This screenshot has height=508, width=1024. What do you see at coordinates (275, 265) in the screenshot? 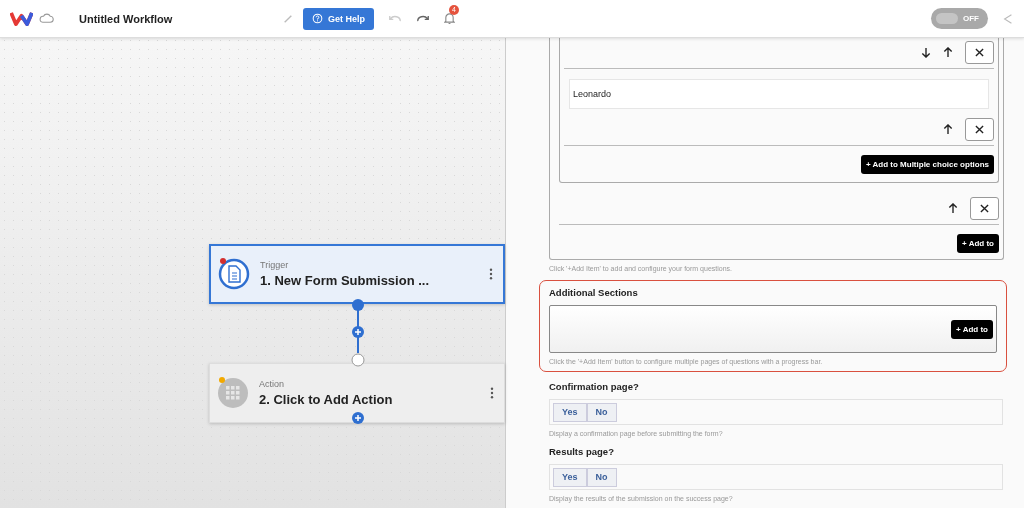
I see `node-type: Trigger` at bounding box center [275, 265].